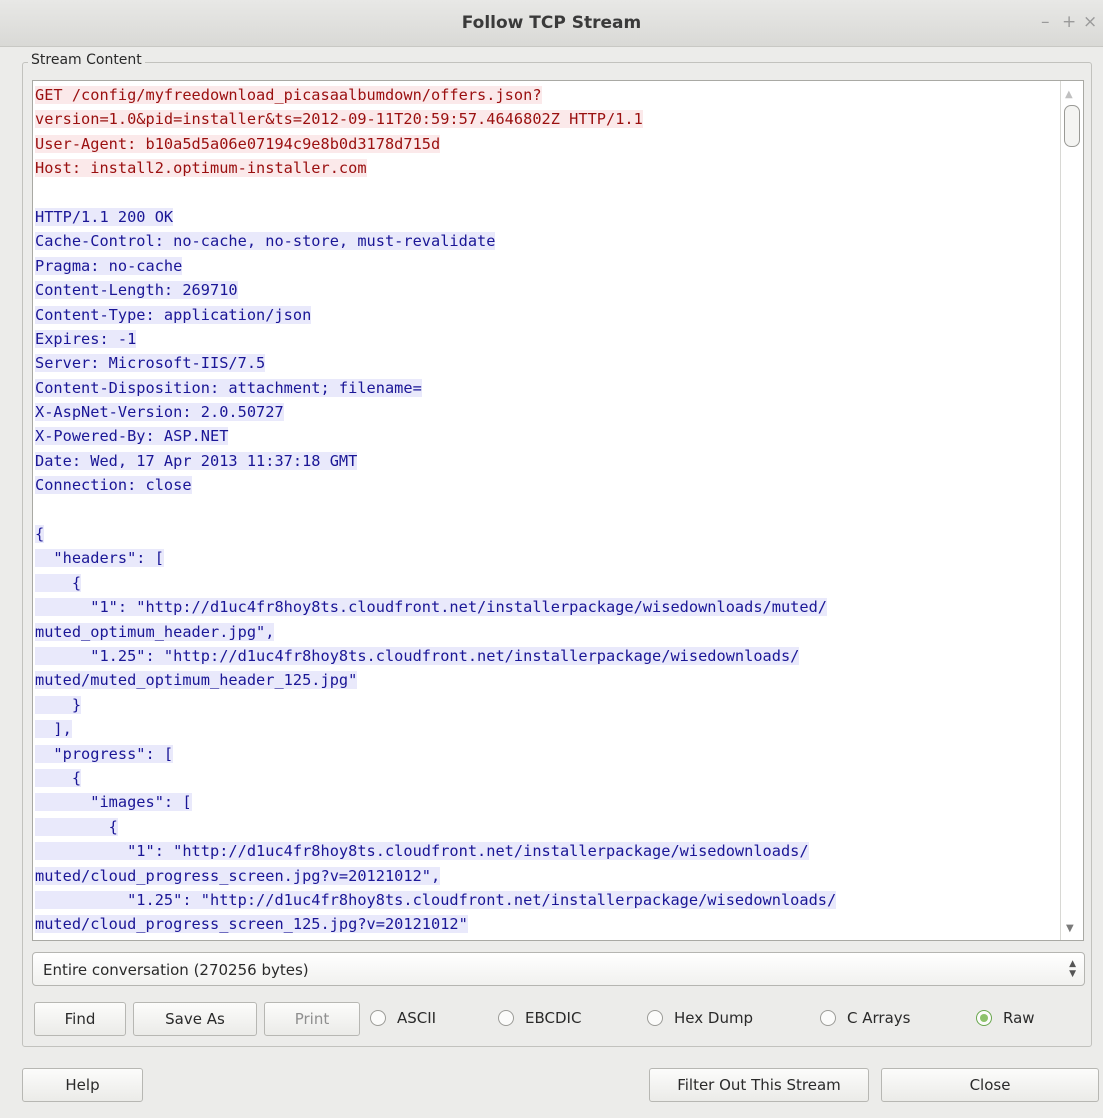 This screenshot has height=1118, width=1103. I want to click on server-stream-line: X-AspNet-Version: 2.0.50727, so click(548, 412).